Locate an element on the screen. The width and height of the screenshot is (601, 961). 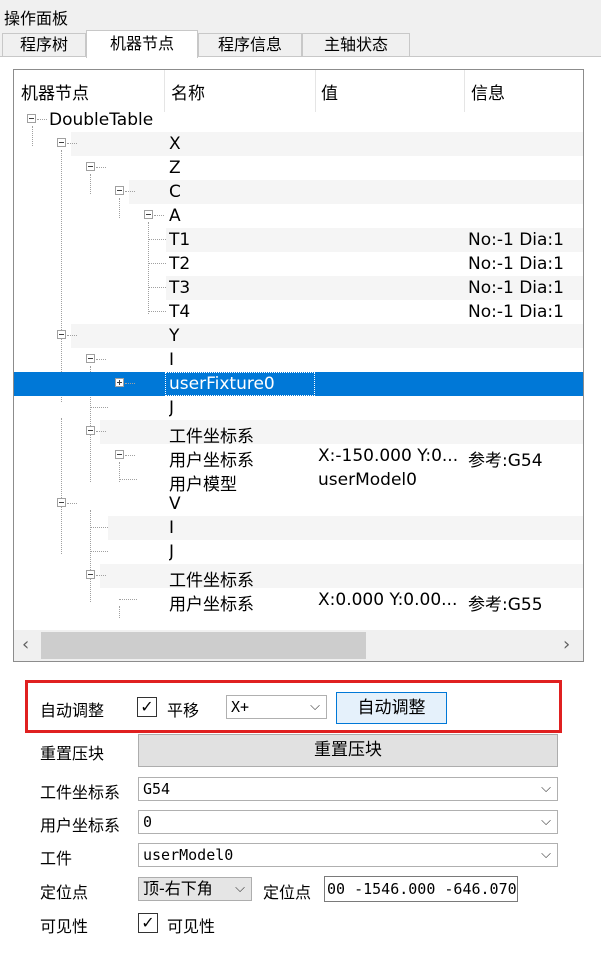
tab-program-tree: 程序树 is located at coordinates (44, 45).